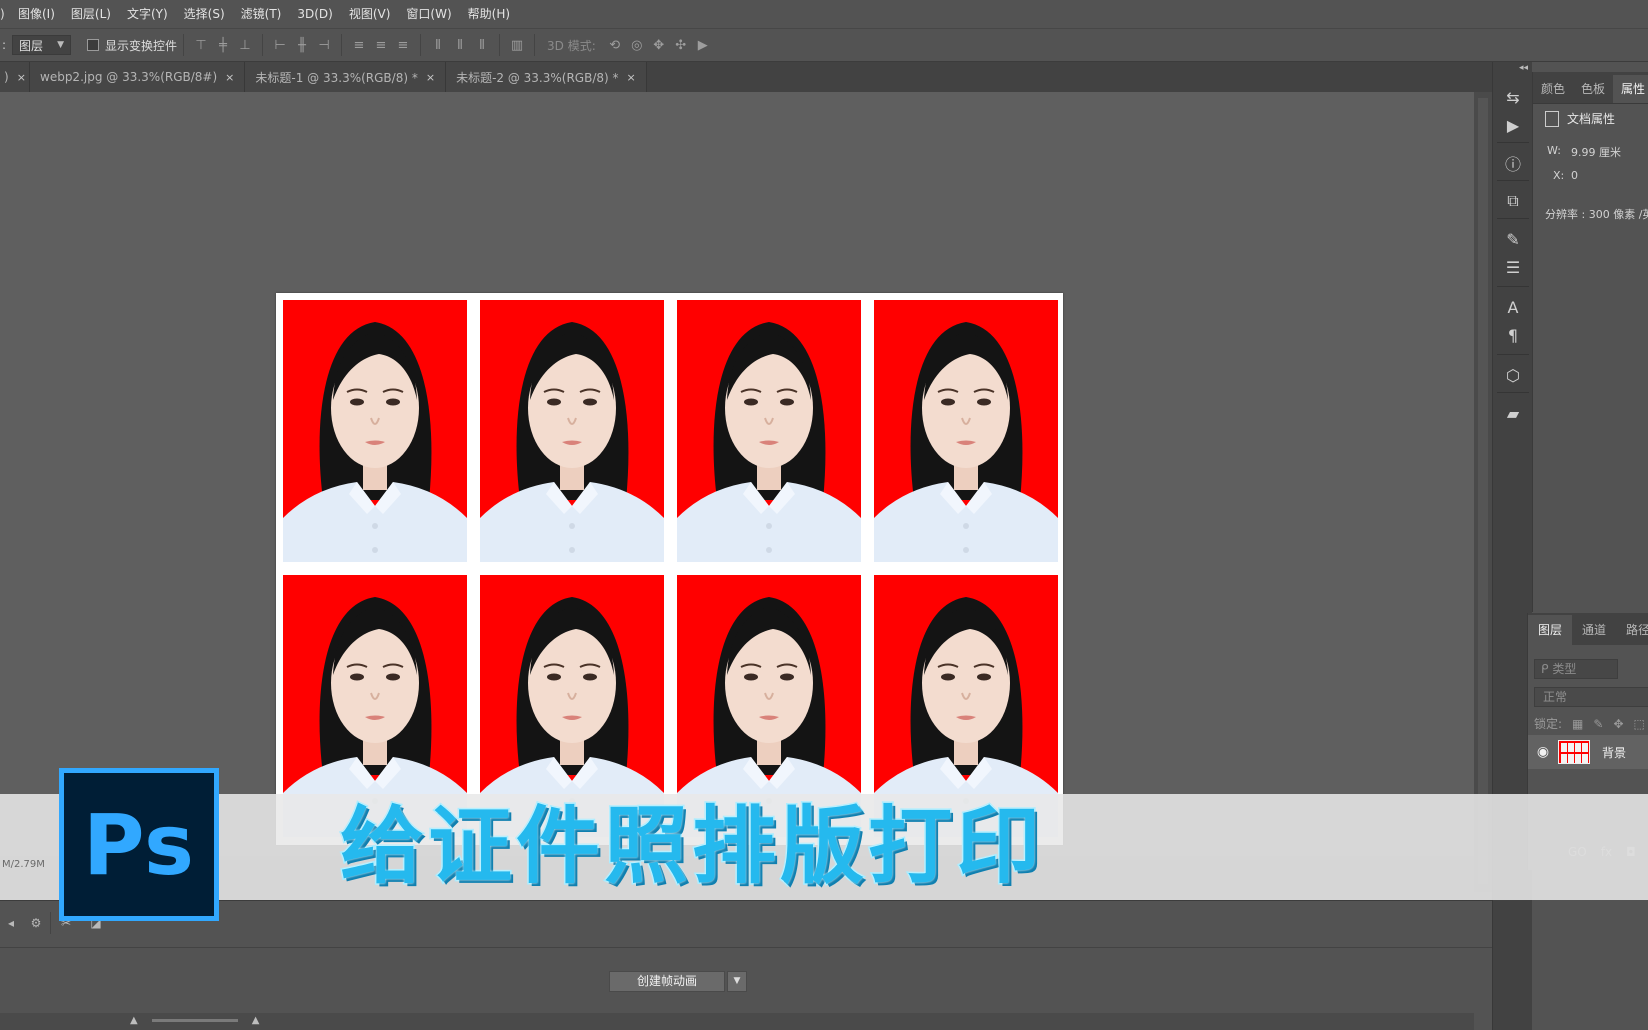 This screenshot has width=1648, height=1030. Describe the element at coordinates (1618, 724) in the screenshot. I see `lock-position-icon: ✥` at that location.